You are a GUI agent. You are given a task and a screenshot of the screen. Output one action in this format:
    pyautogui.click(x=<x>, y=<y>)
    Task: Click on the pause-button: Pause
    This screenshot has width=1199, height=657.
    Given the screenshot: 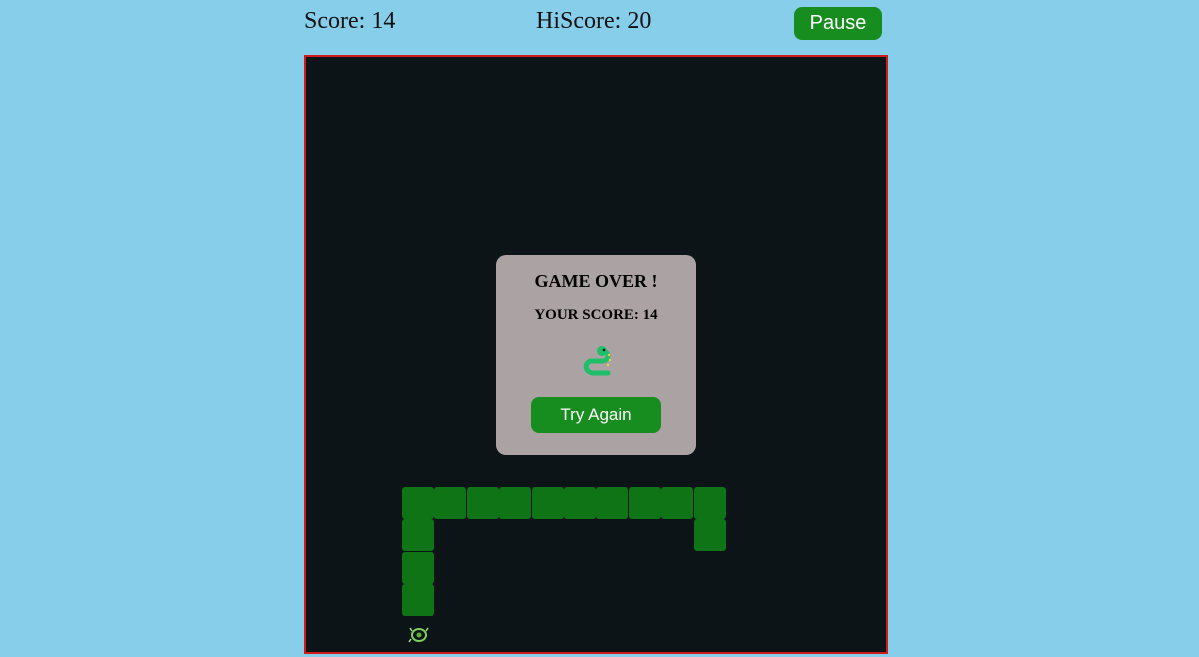 What is the action you would take?
    pyautogui.click(x=838, y=23)
    